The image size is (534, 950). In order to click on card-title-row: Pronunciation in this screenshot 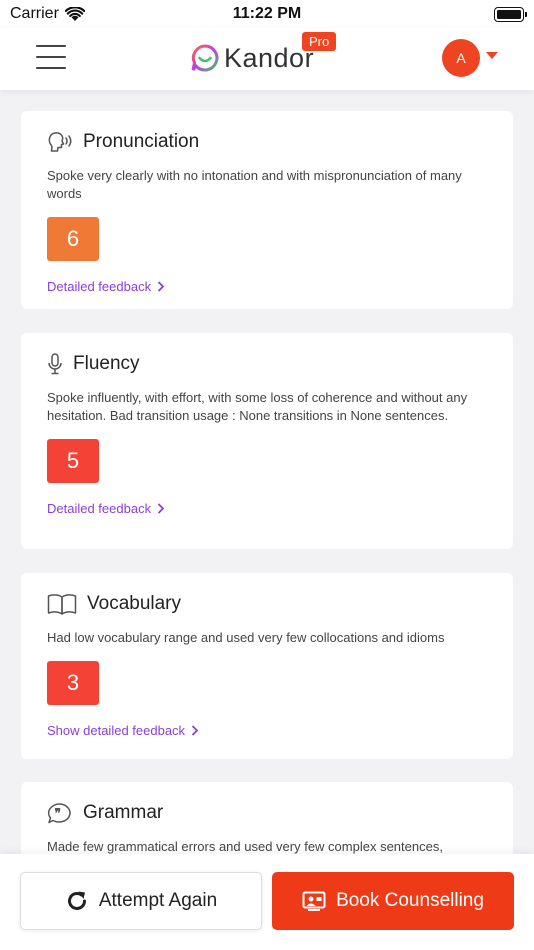, I will do `click(267, 142)`.